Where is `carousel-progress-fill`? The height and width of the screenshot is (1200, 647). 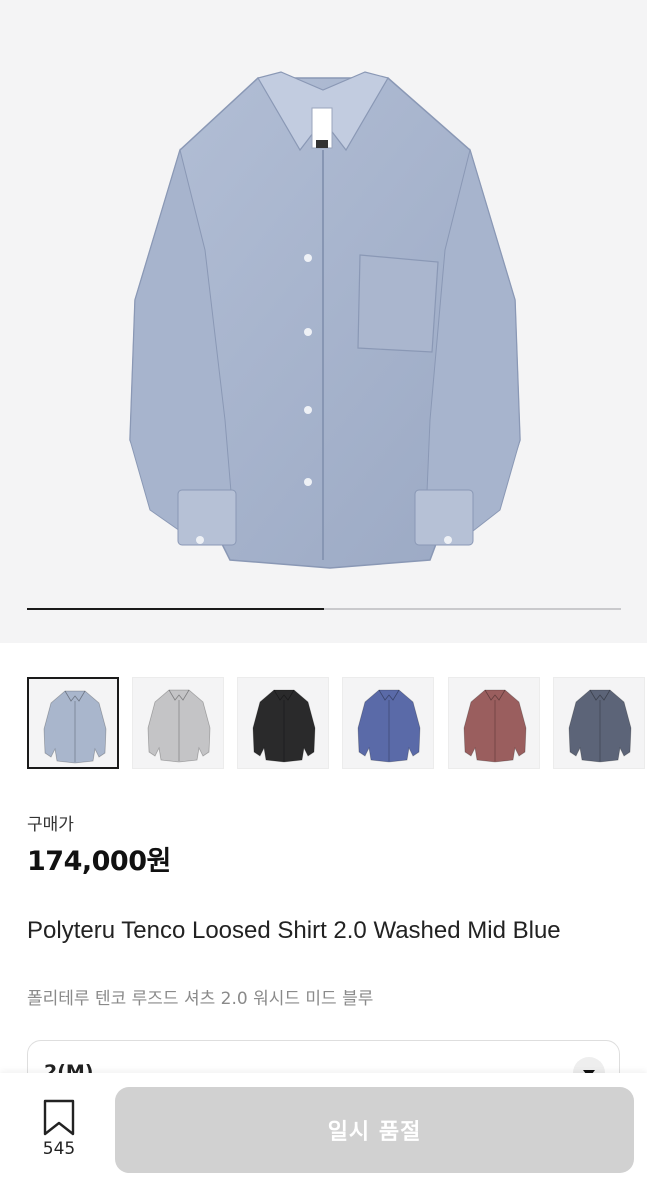 carousel-progress-fill is located at coordinates (175, 609).